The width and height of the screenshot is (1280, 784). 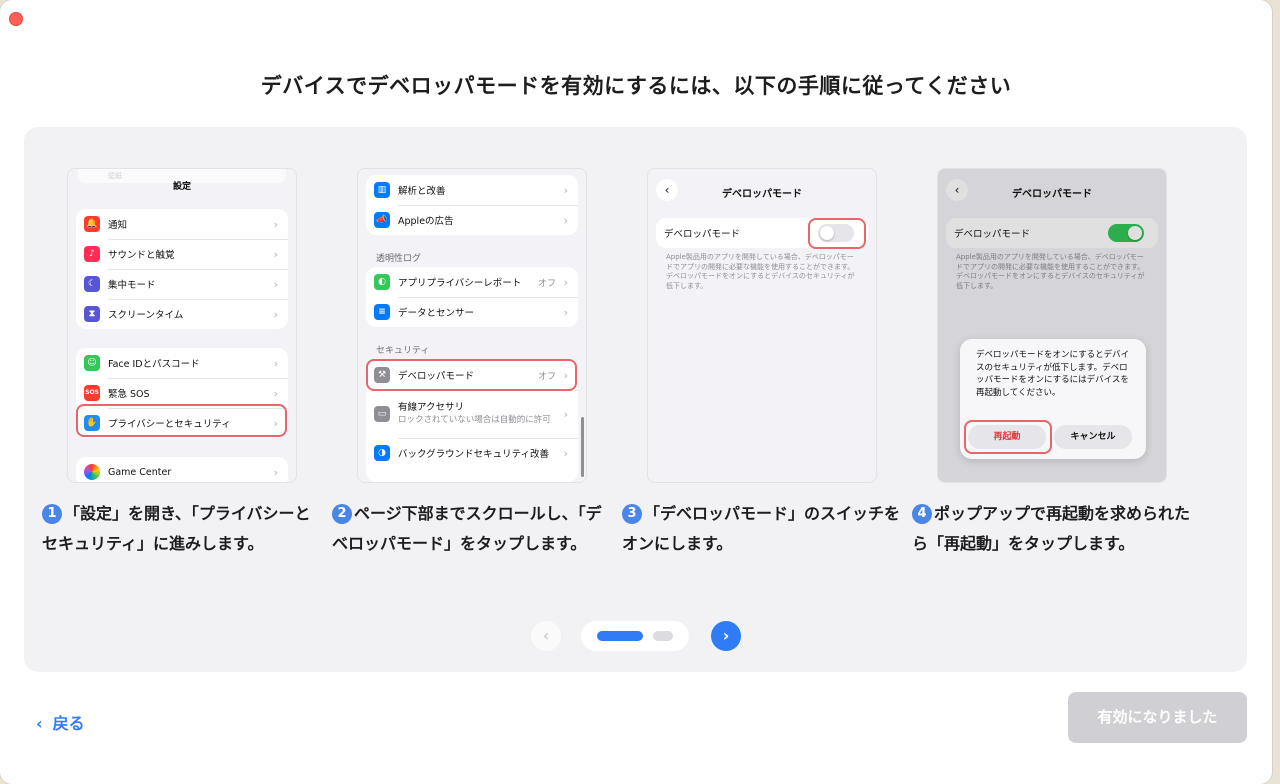 What do you see at coordinates (16, 19) in the screenshot?
I see `close-window-button` at bounding box center [16, 19].